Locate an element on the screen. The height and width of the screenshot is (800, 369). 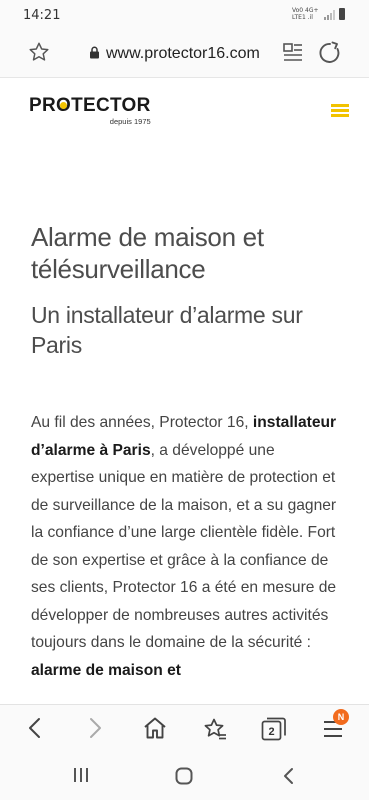
logo-dot-icon is located at coordinates (63, 105).